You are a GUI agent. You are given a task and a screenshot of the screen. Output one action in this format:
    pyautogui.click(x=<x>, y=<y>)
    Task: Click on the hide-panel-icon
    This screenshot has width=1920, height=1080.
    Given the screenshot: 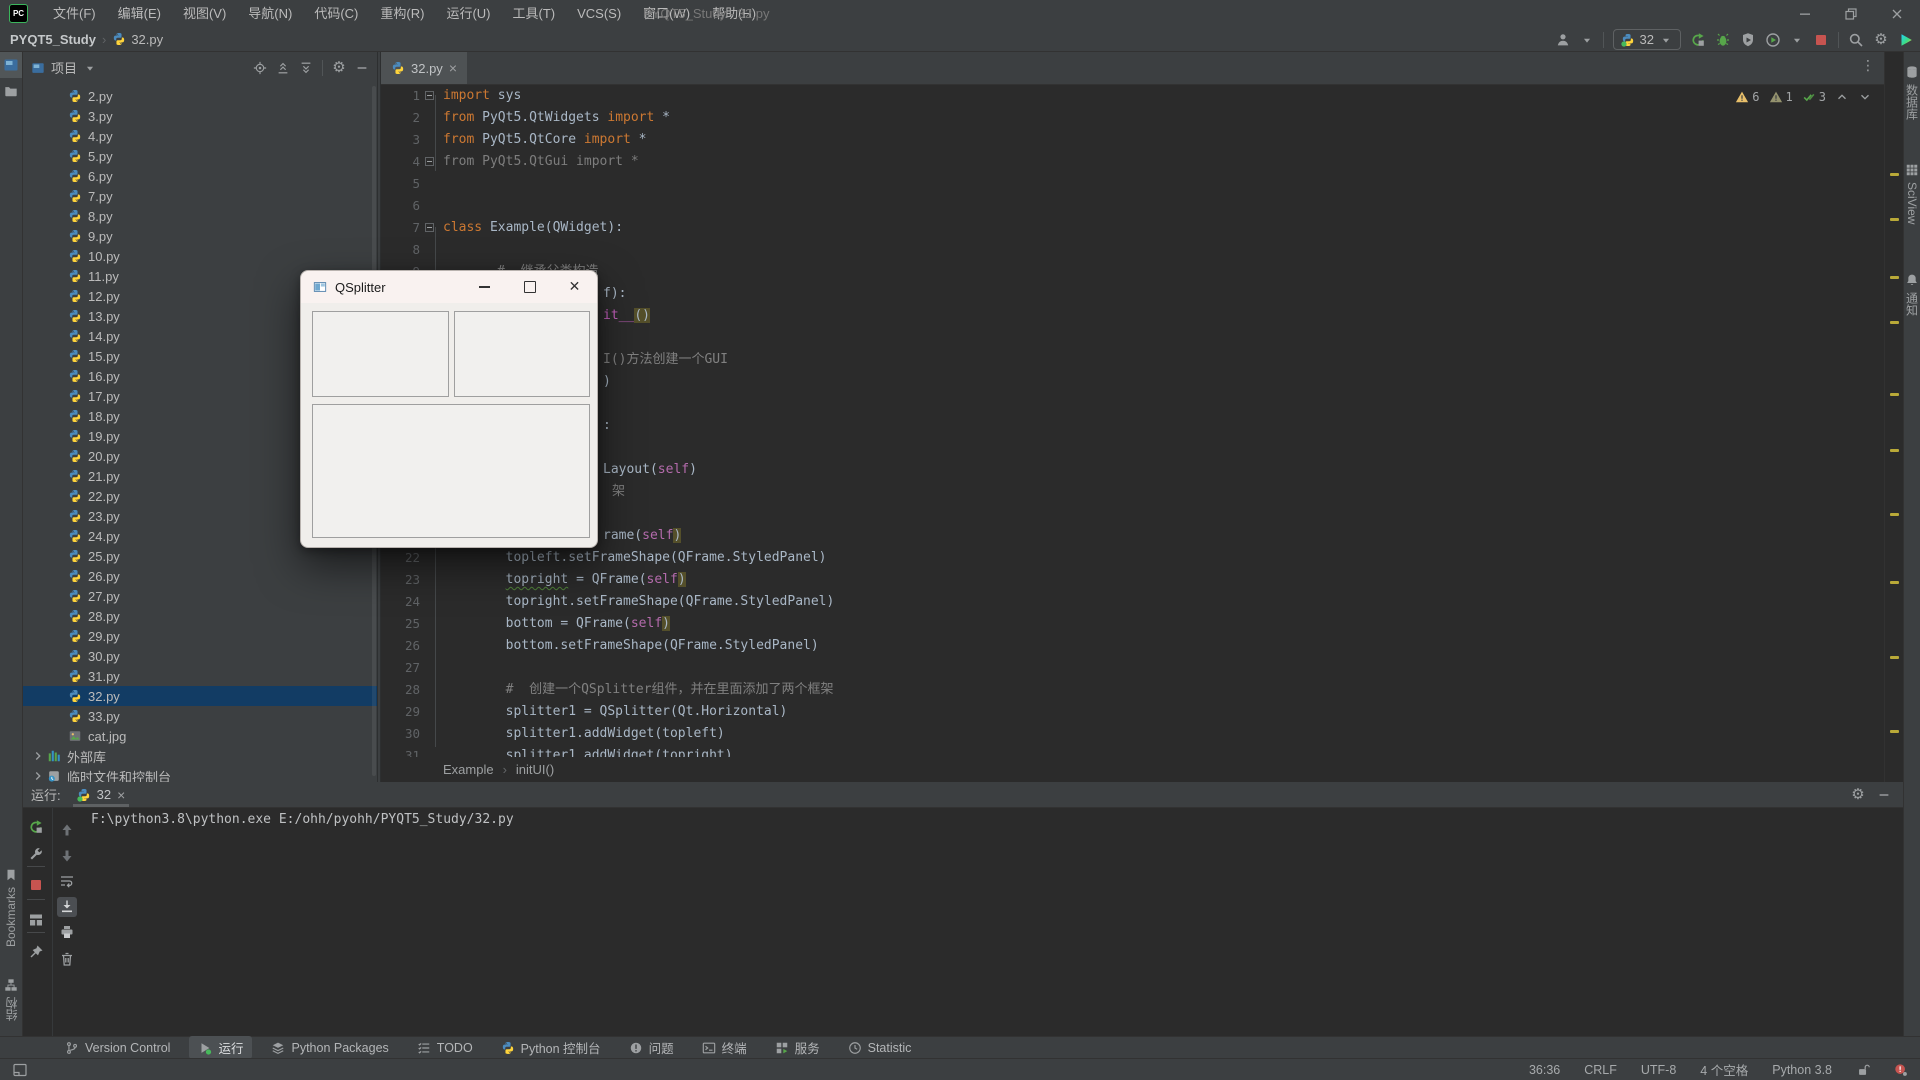 What is the action you would take?
    pyautogui.click(x=1884, y=795)
    